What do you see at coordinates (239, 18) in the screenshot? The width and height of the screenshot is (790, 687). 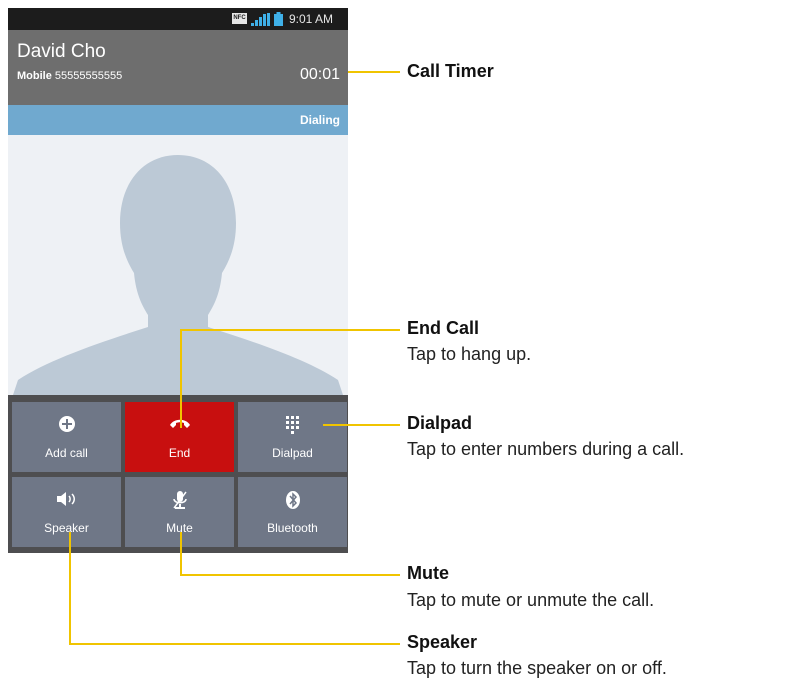 I see `nfc-icon: NFC` at bounding box center [239, 18].